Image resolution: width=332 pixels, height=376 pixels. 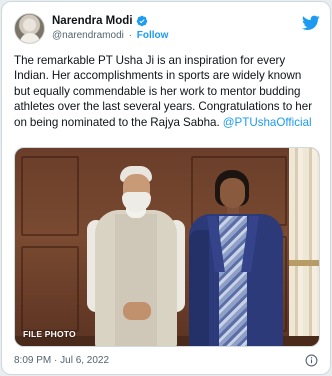 What do you see at coordinates (92, 21) in the screenshot?
I see `author-display-name: Narendra Modi` at bounding box center [92, 21].